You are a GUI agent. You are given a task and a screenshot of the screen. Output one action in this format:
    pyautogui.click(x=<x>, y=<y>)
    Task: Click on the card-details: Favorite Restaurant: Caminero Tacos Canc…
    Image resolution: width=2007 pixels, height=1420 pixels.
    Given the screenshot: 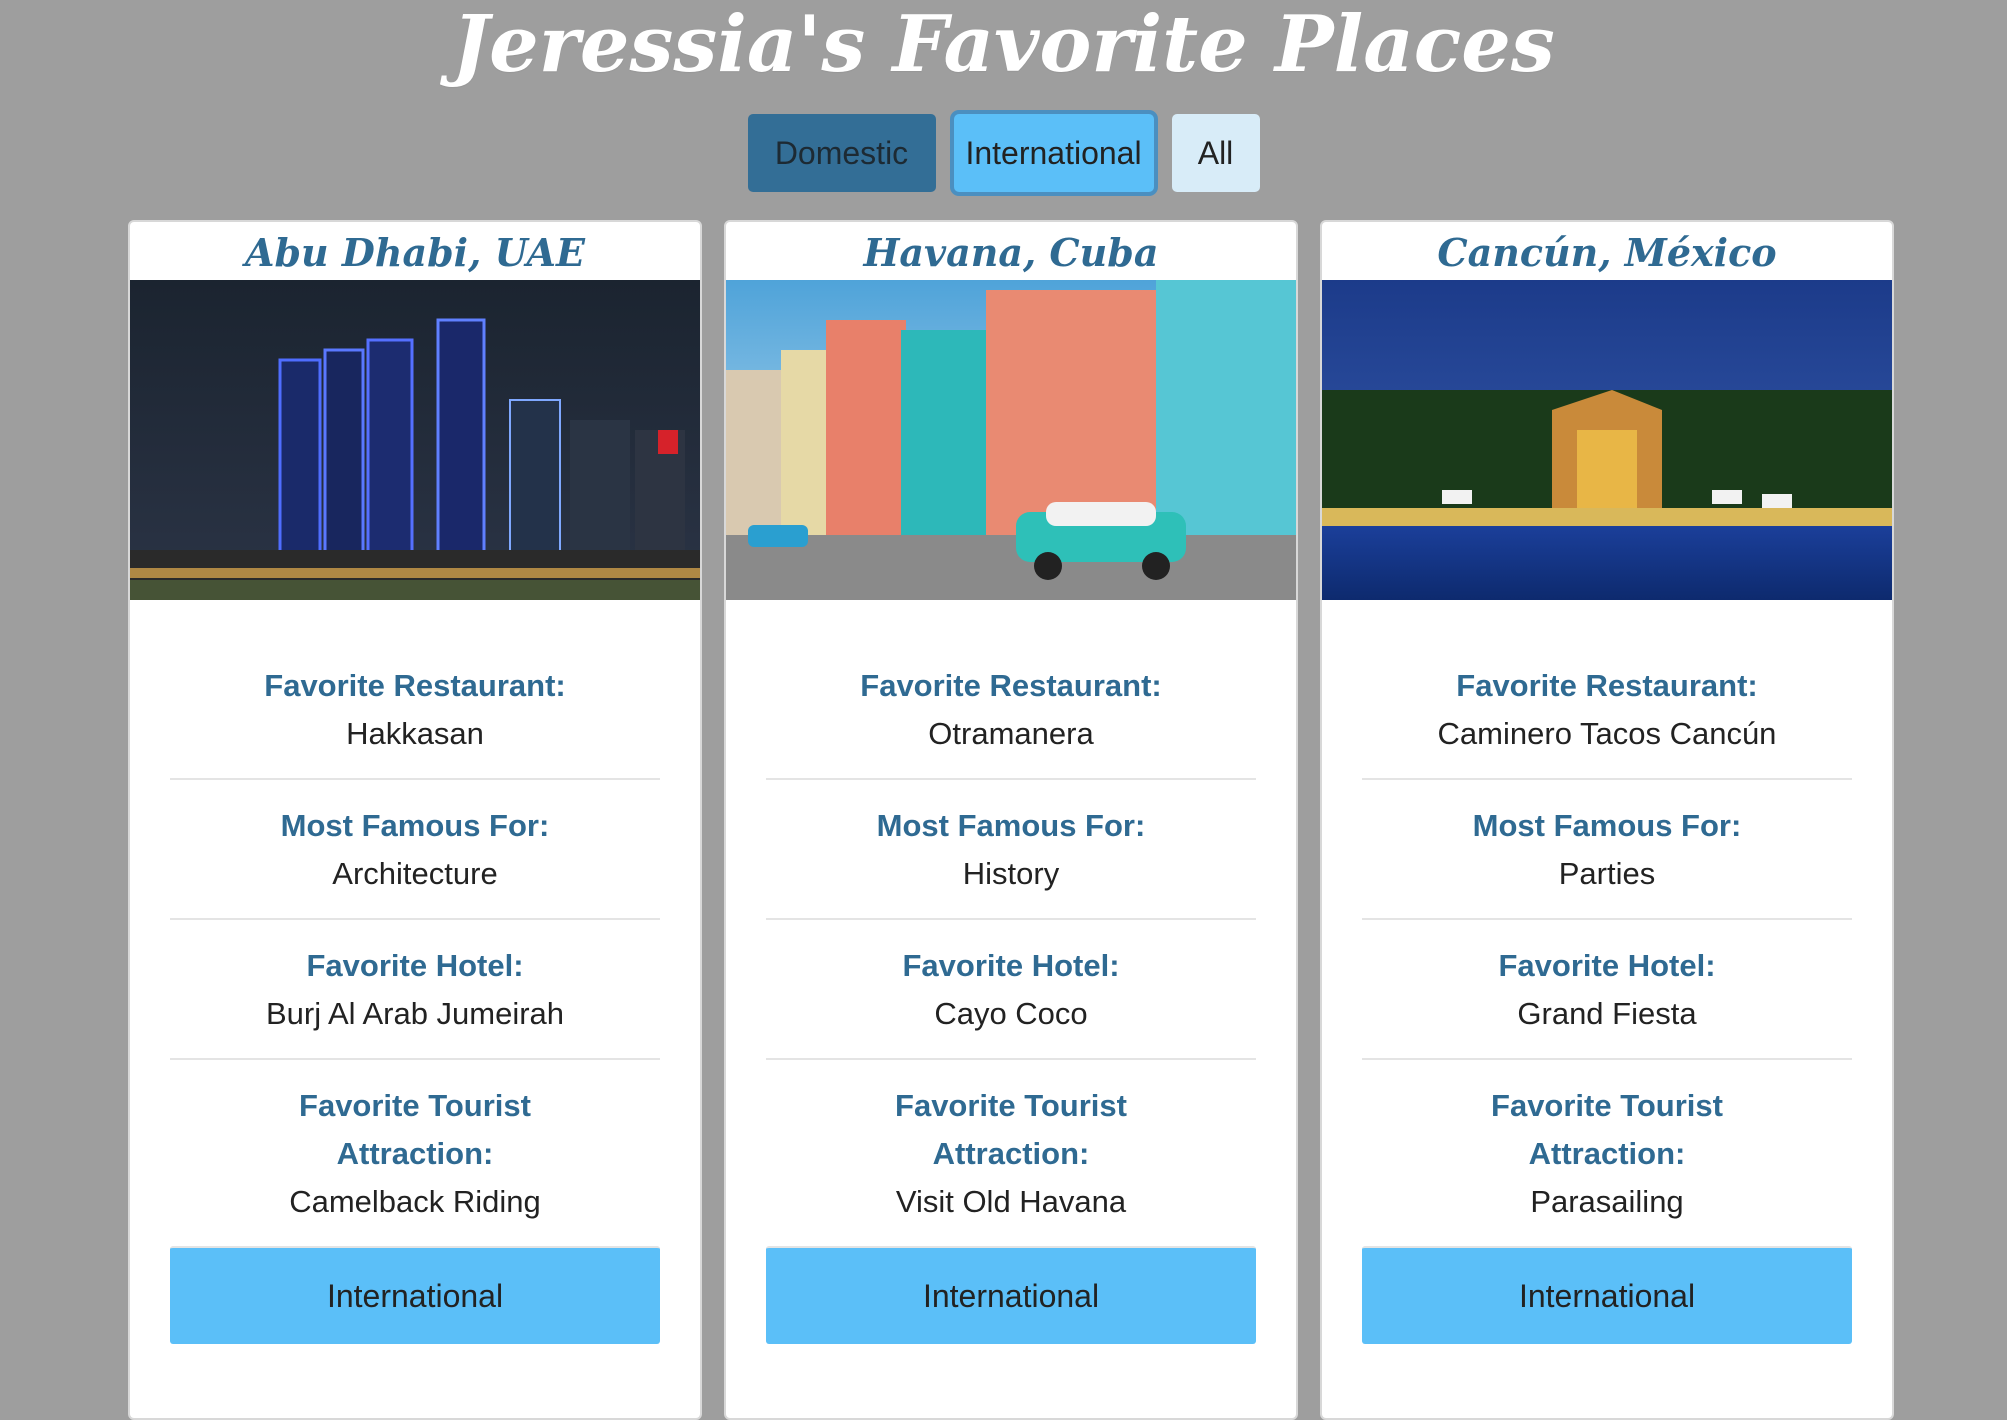 What is the action you would take?
    pyautogui.click(x=1607, y=943)
    